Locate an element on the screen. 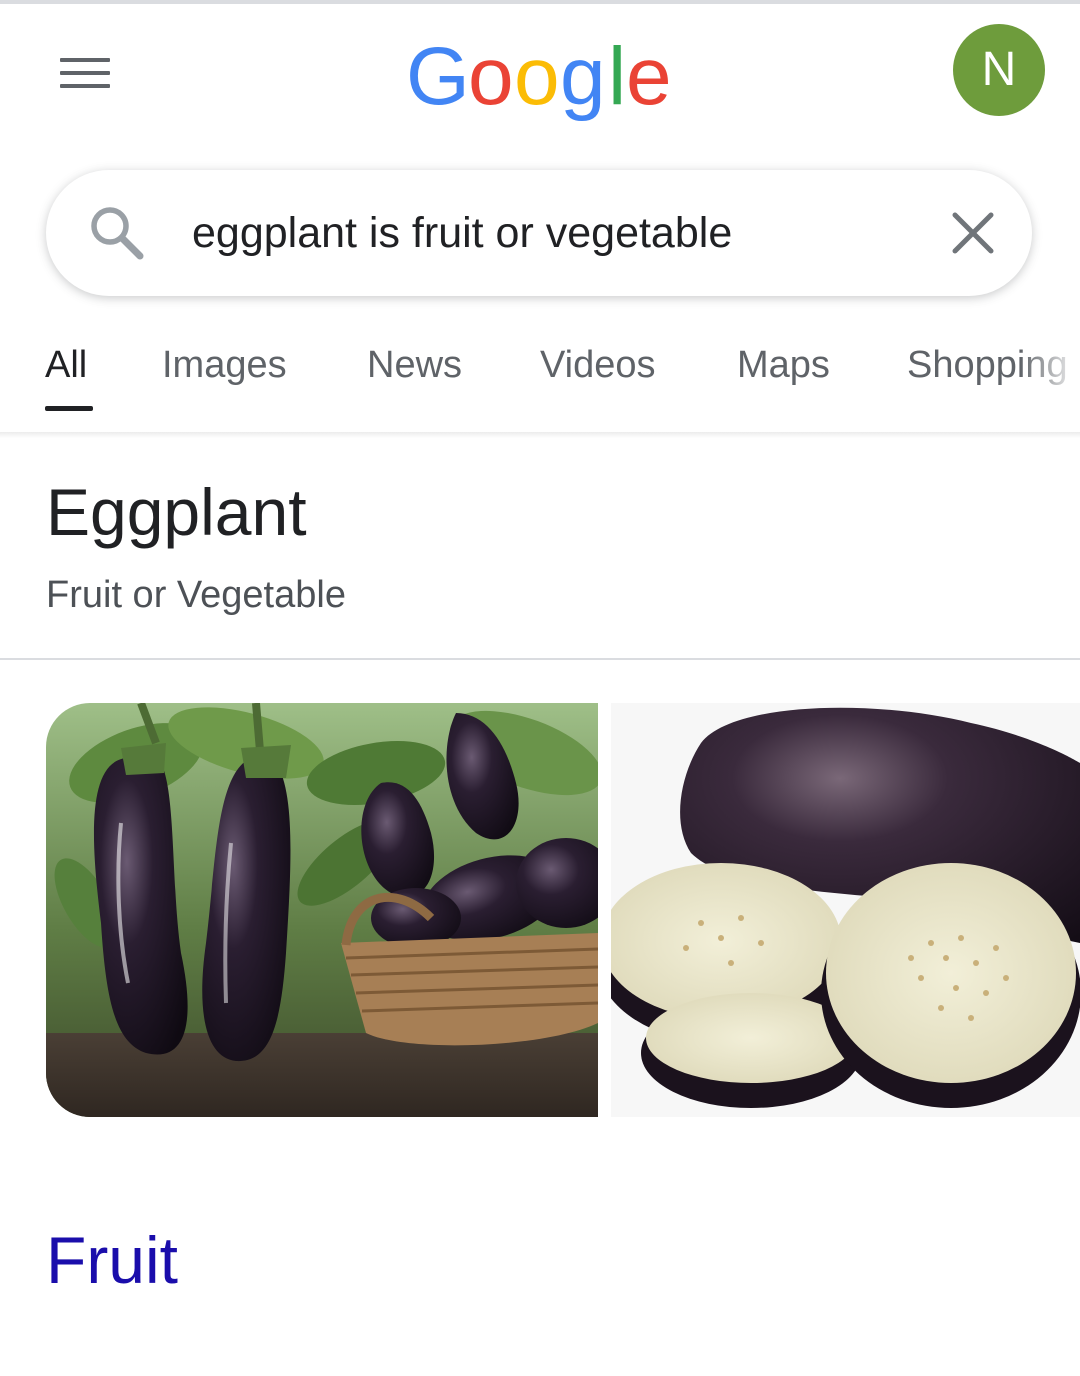 This screenshot has width=1080, height=1376. logo-letter: e is located at coordinates (649, 76).